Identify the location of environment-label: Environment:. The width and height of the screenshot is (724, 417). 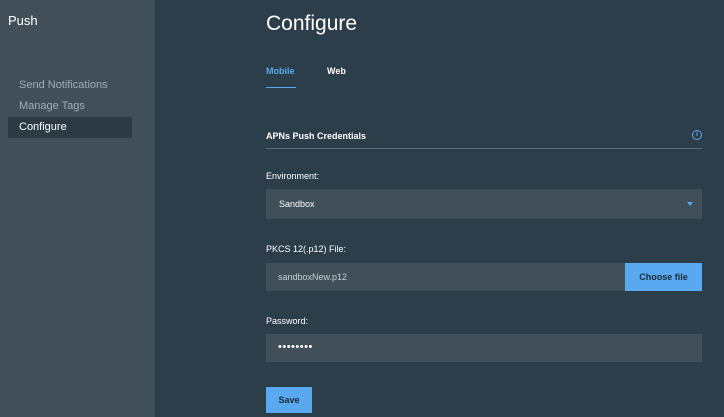
(293, 176).